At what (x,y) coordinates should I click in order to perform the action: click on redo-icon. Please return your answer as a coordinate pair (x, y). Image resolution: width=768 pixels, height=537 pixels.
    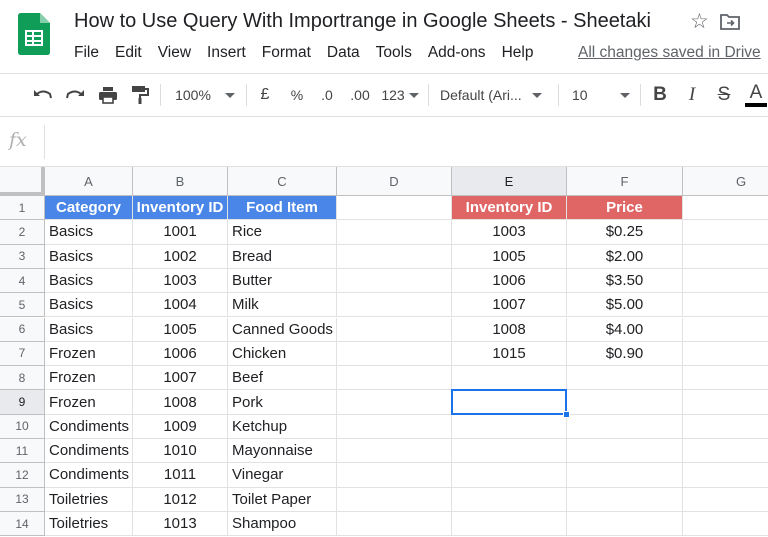
    Looking at the image, I should click on (75, 95).